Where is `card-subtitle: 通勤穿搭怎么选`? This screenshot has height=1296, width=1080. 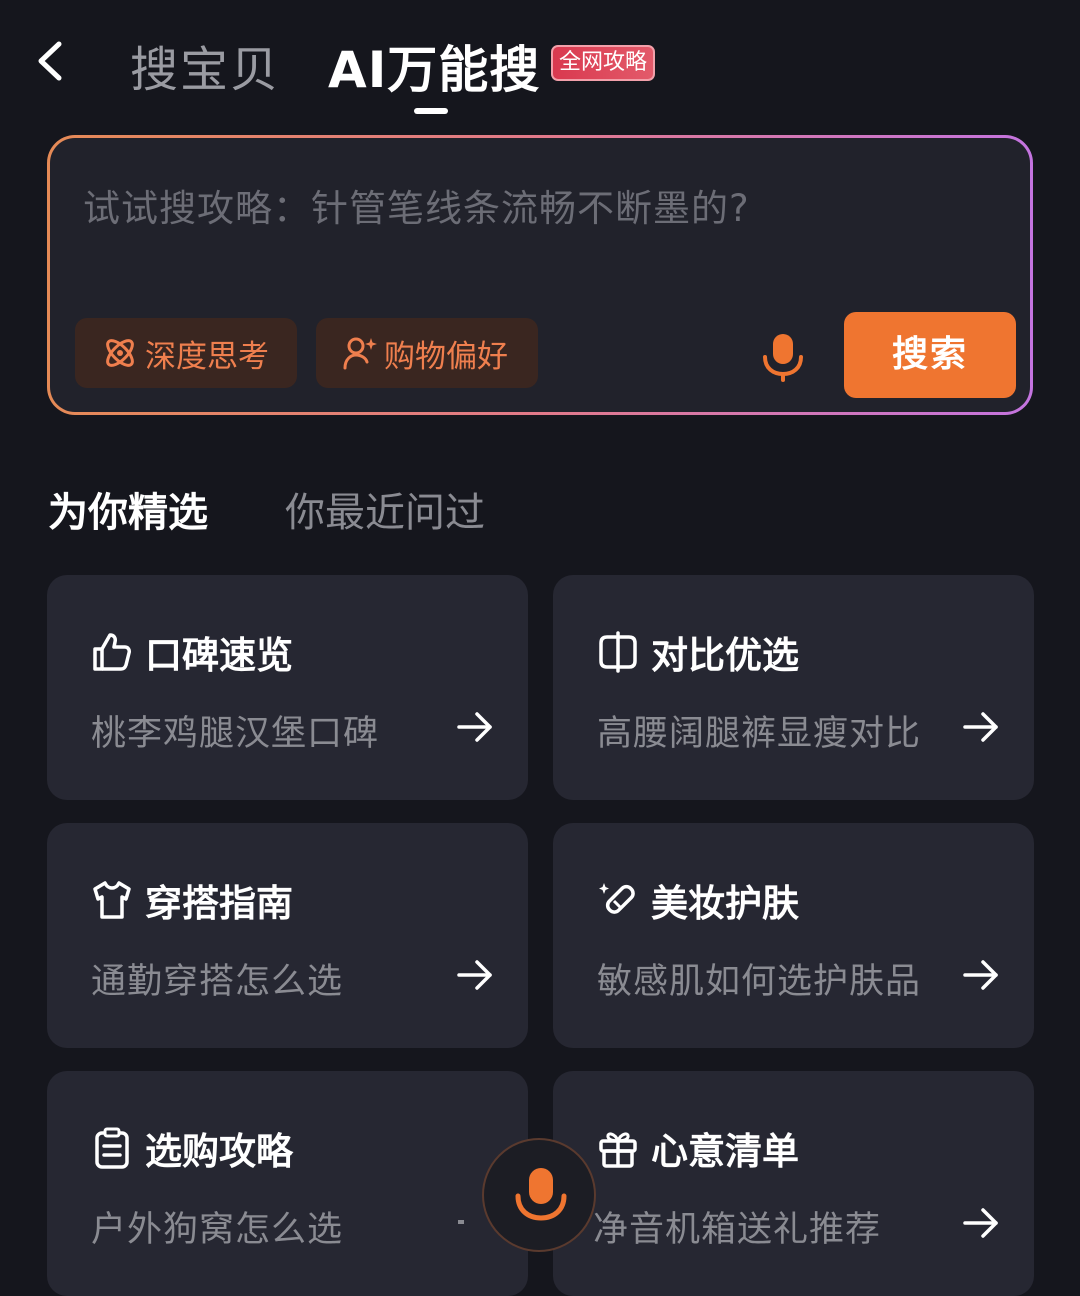
card-subtitle: 通勤穿搭怎么选 is located at coordinates (217, 982).